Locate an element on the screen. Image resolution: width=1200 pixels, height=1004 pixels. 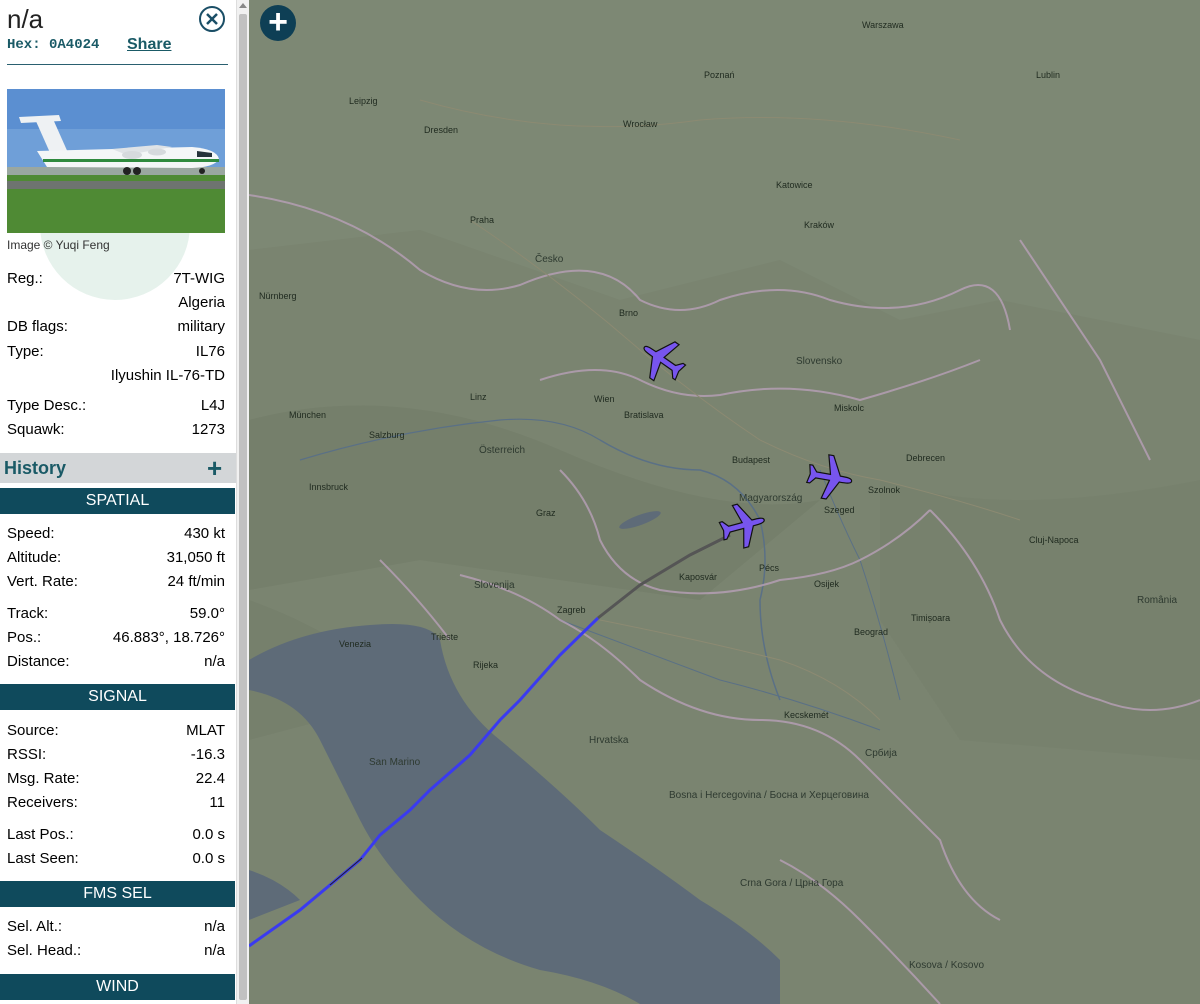
map-city-label: Venezia is located at coordinates (355, 644).